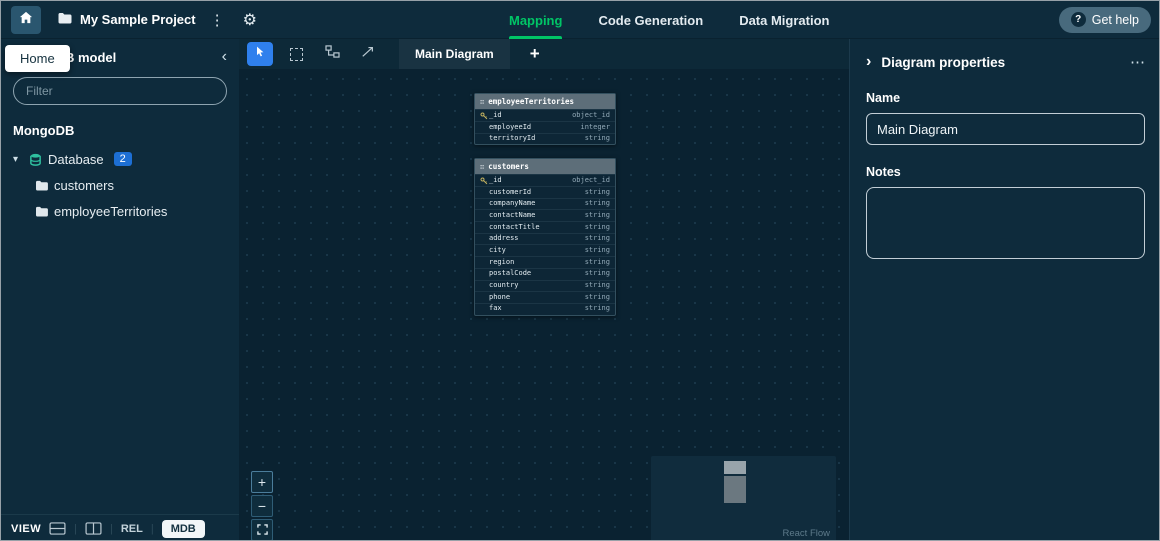 The height and width of the screenshot is (541, 1160). I want to click on entity-field: phone string, so click(545, 297).